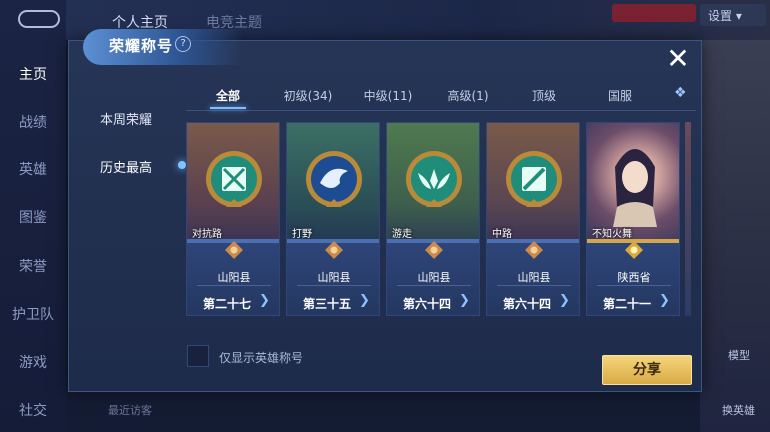 The image size is (770, 432). I want to click on province-medal-icon, so click(634, 250).